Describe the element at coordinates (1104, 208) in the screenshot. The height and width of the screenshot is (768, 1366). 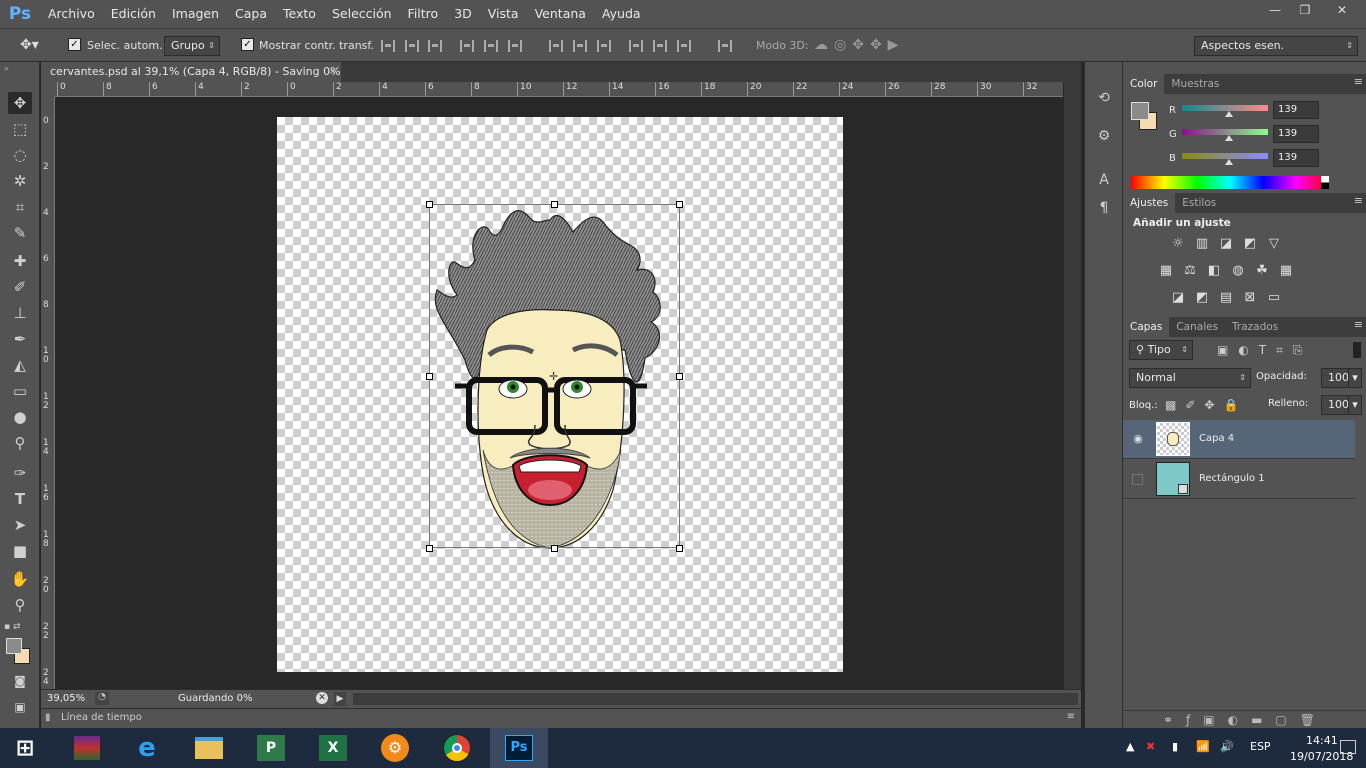
I see `paragraph-panel-icon: ¶` at that location.